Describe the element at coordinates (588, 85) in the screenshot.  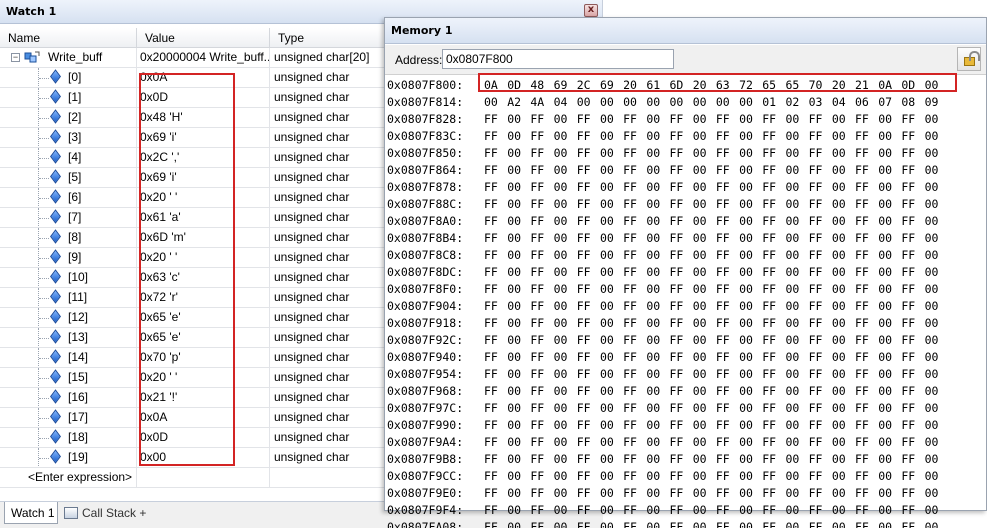
I see `memory-byte: 2C` at that location.